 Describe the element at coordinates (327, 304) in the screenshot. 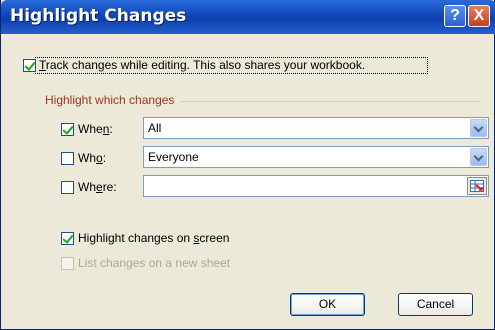

I see `ok-button: OK` at that location.